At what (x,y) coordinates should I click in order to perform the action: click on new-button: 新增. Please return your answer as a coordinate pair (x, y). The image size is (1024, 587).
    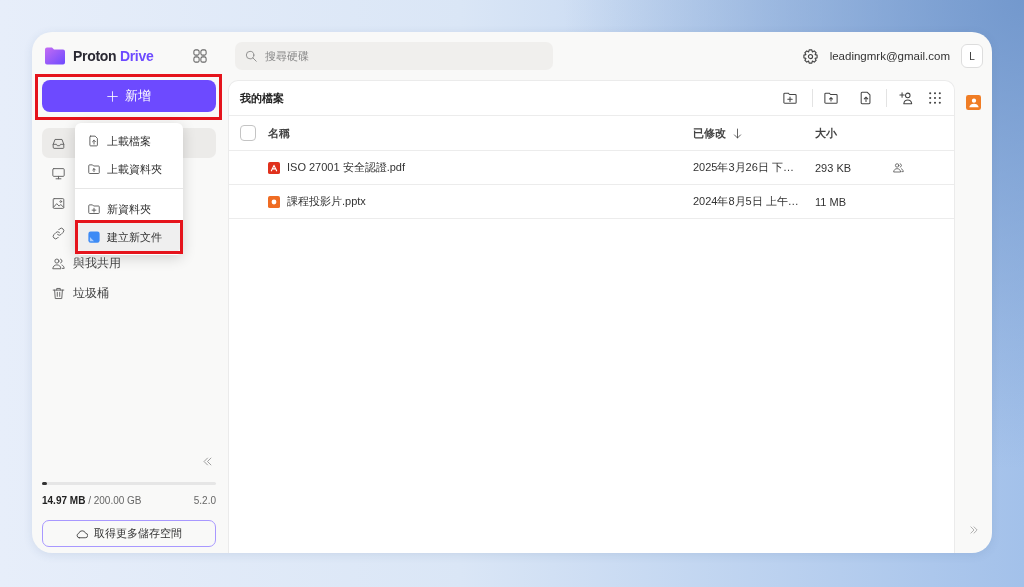
    Looking at the image, I should click on (129, 96).